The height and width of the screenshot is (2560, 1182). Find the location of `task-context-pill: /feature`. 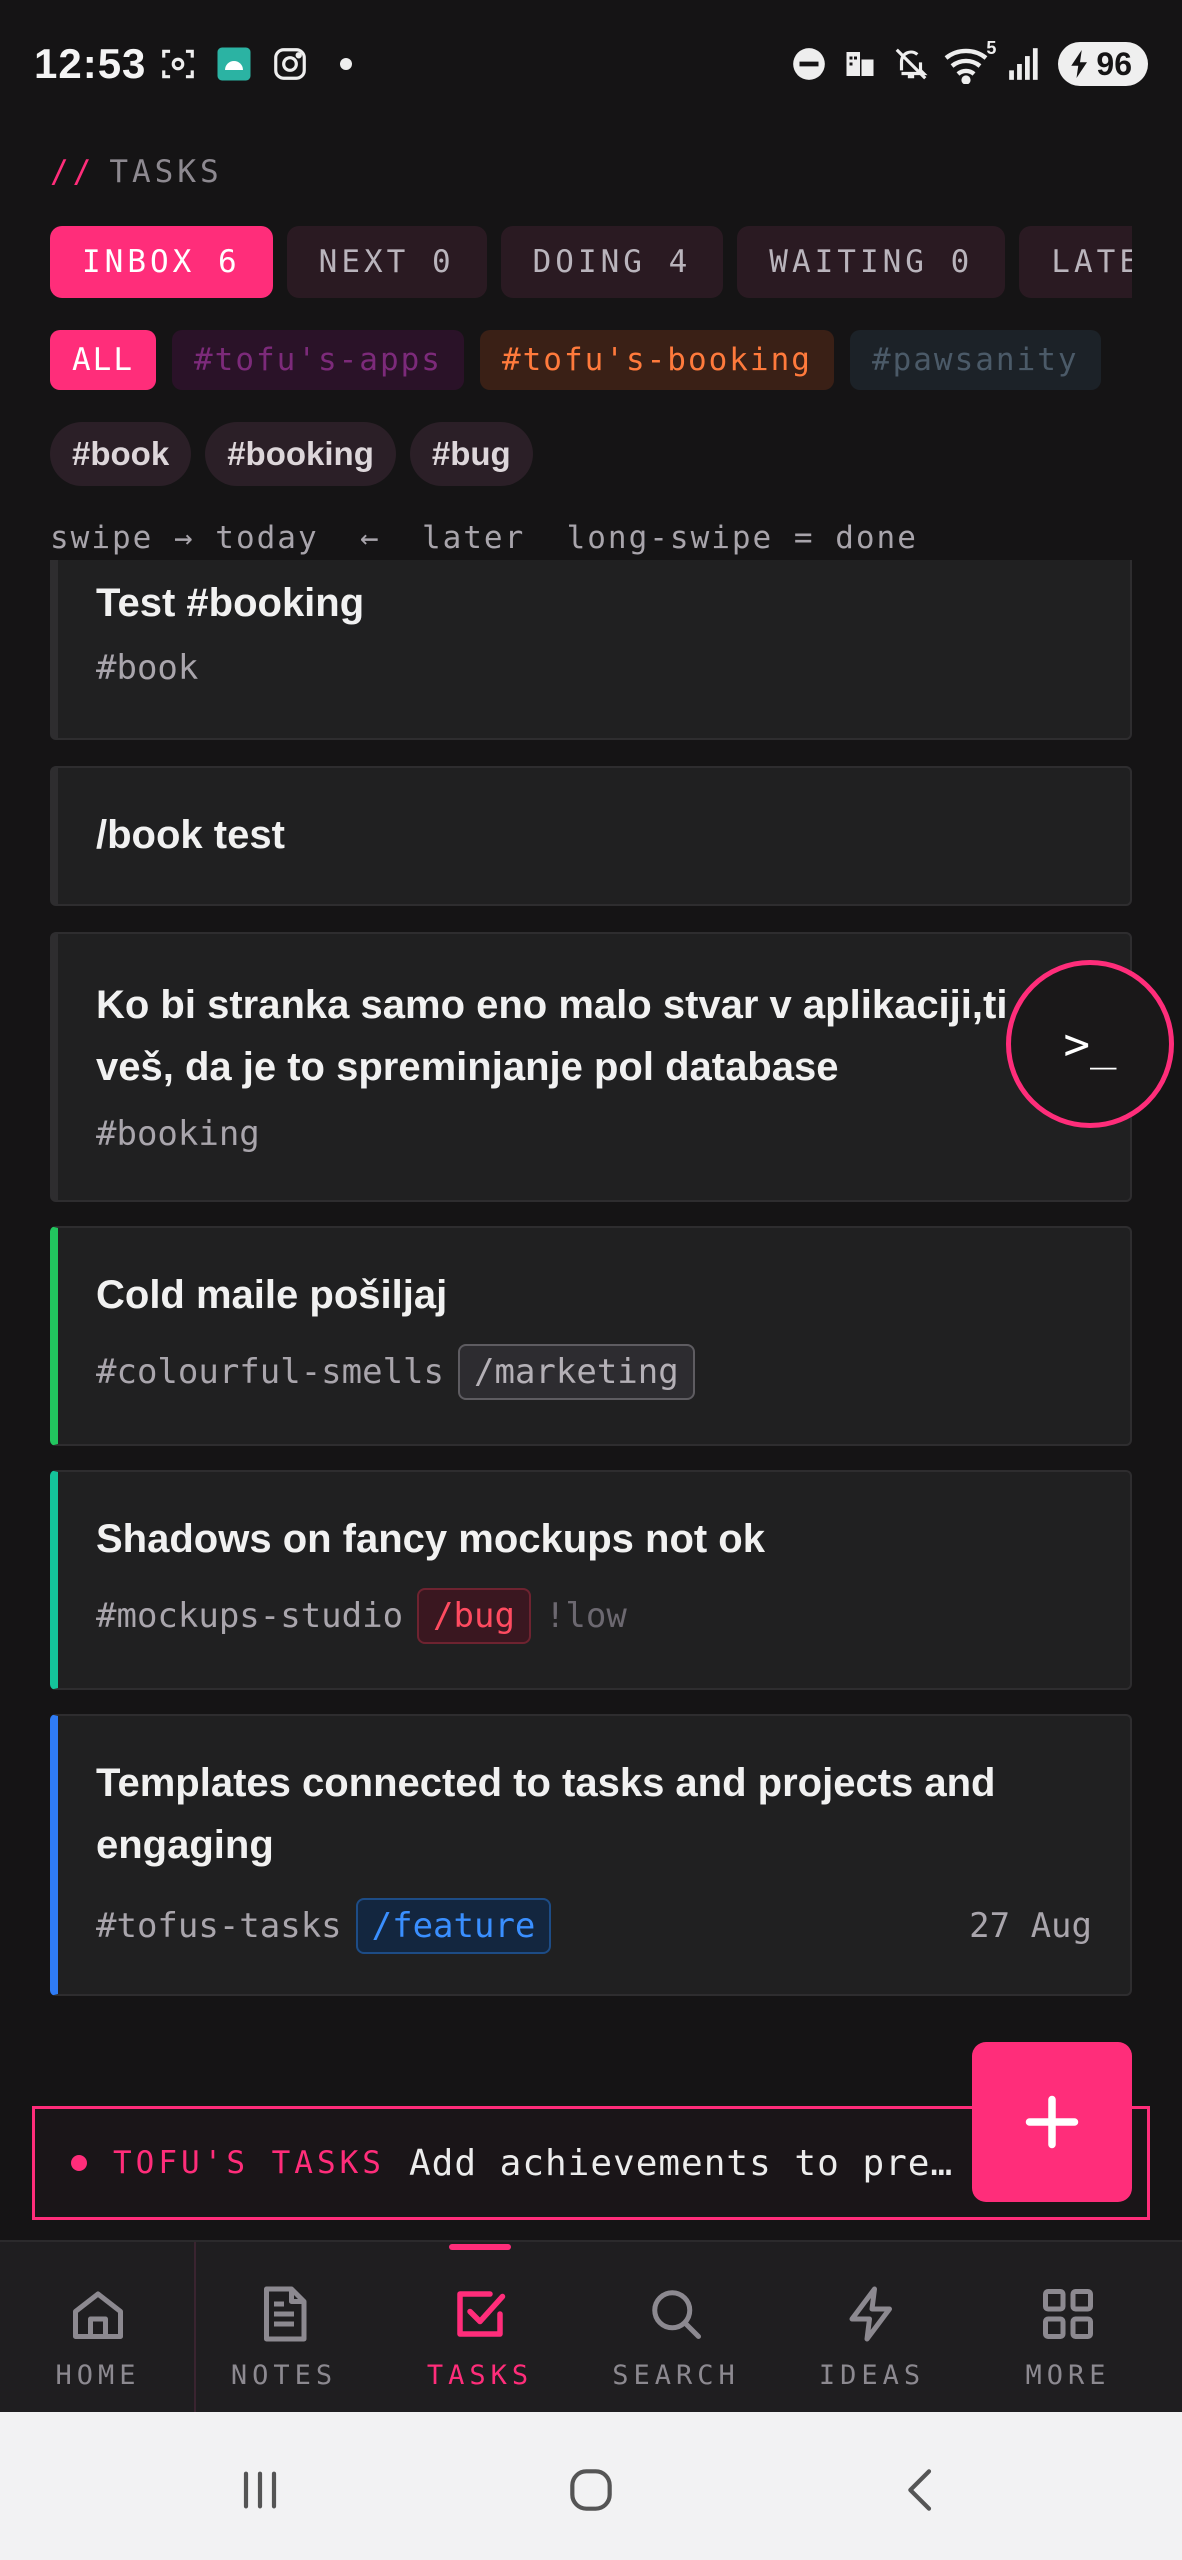

task-context-pill: /feature is located at coordinates (453, 1926).